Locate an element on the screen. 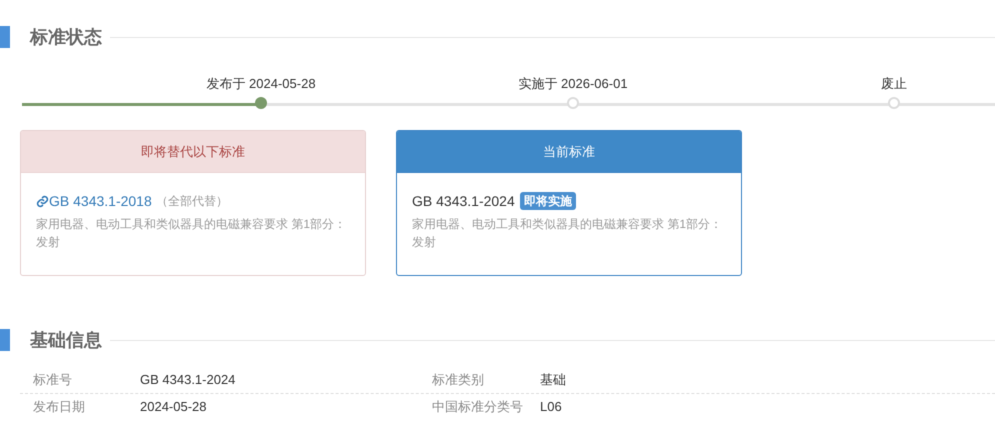 The height and width of the screenshot is (423, 995). link-icon is located at coordinates (42, 201).